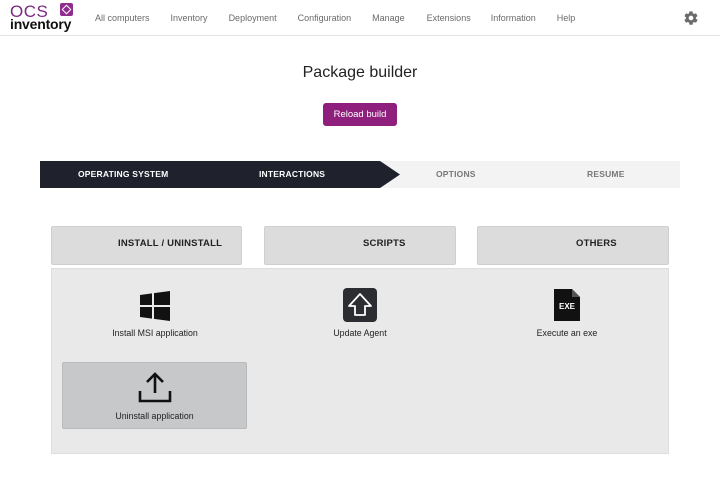  What do you see at coordinates (566, 19) in the screenshot?
I see `nav-help: Help` at bounding box center [566, 19].